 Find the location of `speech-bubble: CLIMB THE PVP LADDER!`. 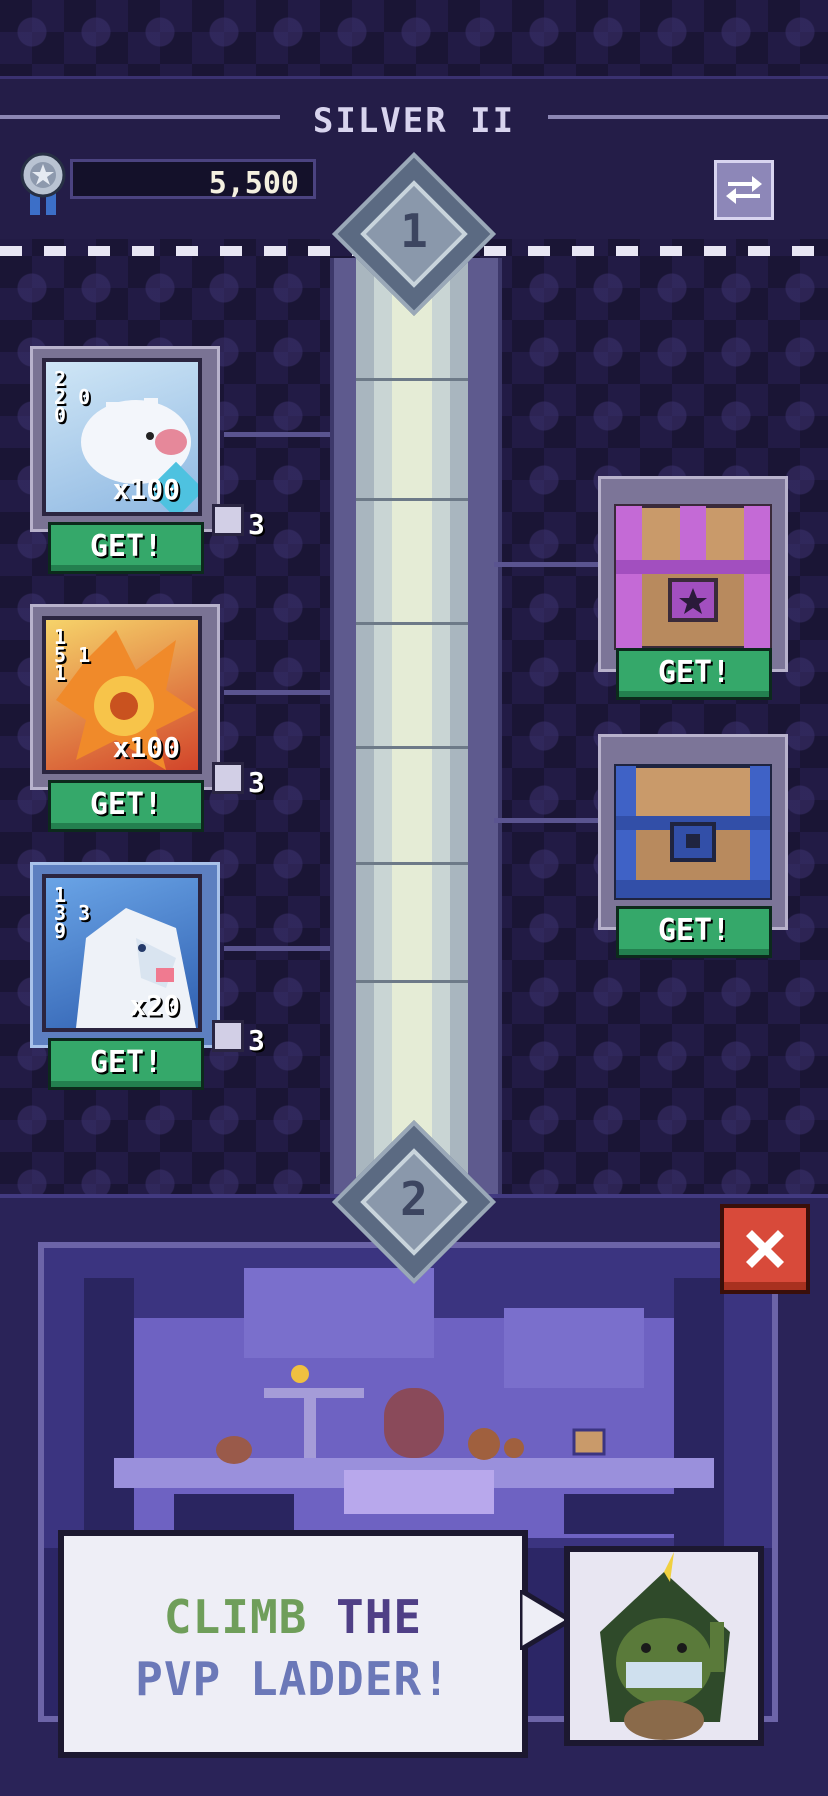

speech-bubble: CLIMB THE PVP LADDER! is located at coordinates (293, 1644).